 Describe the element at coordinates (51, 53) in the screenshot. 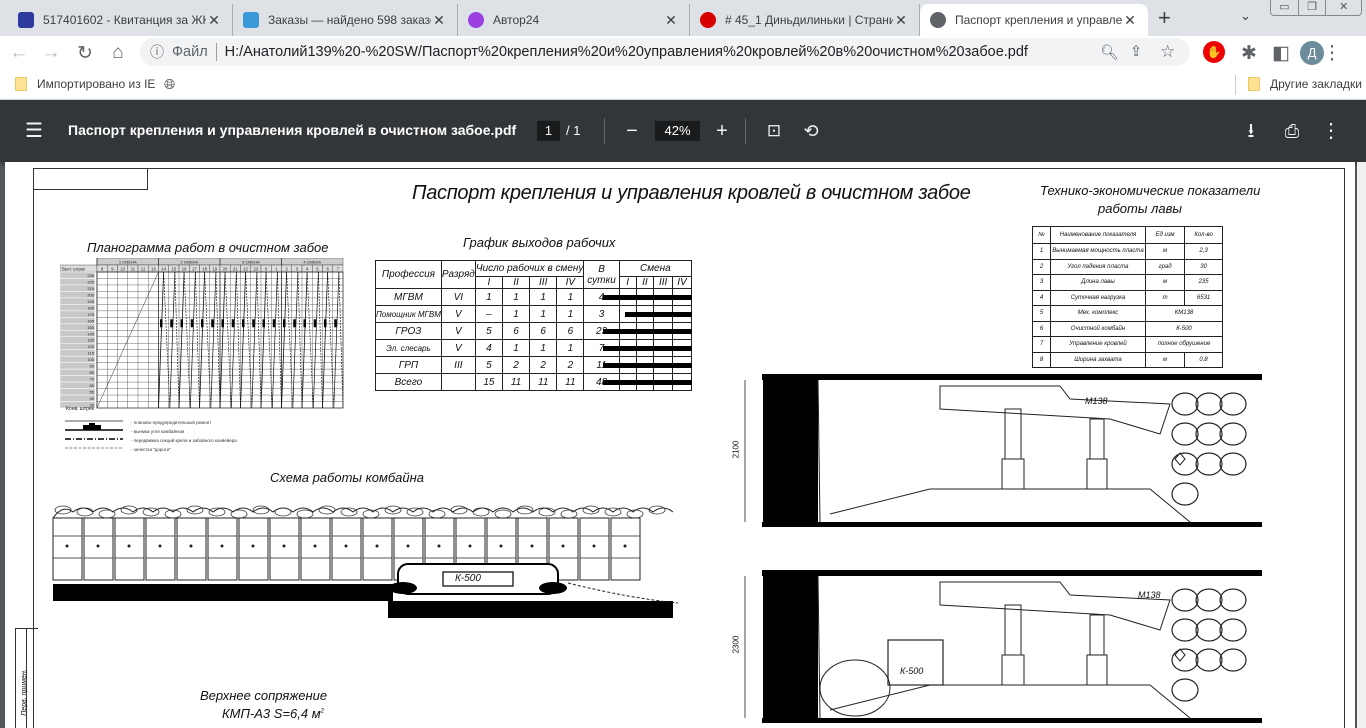

I see `forward-icon: →` at that location.